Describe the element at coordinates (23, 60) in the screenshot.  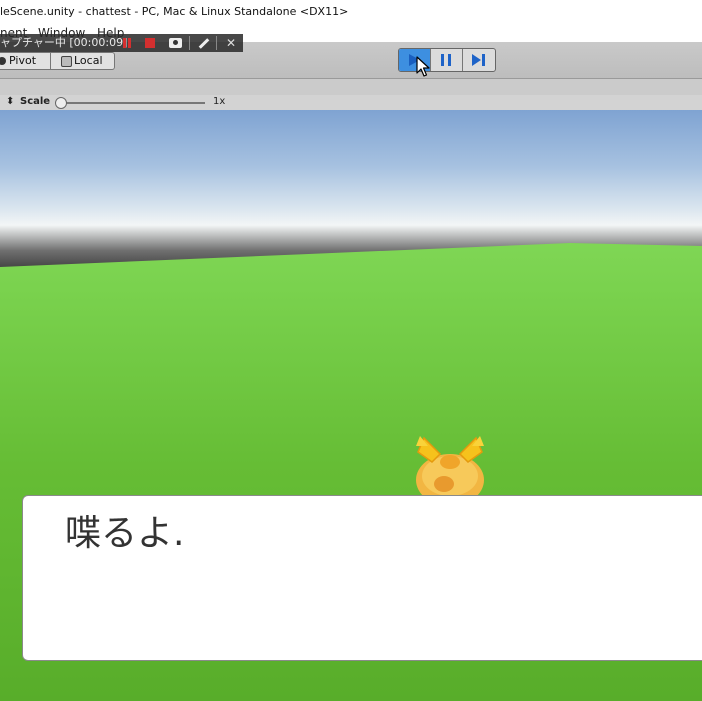
I see `pivot-label: Pivot` at that location.